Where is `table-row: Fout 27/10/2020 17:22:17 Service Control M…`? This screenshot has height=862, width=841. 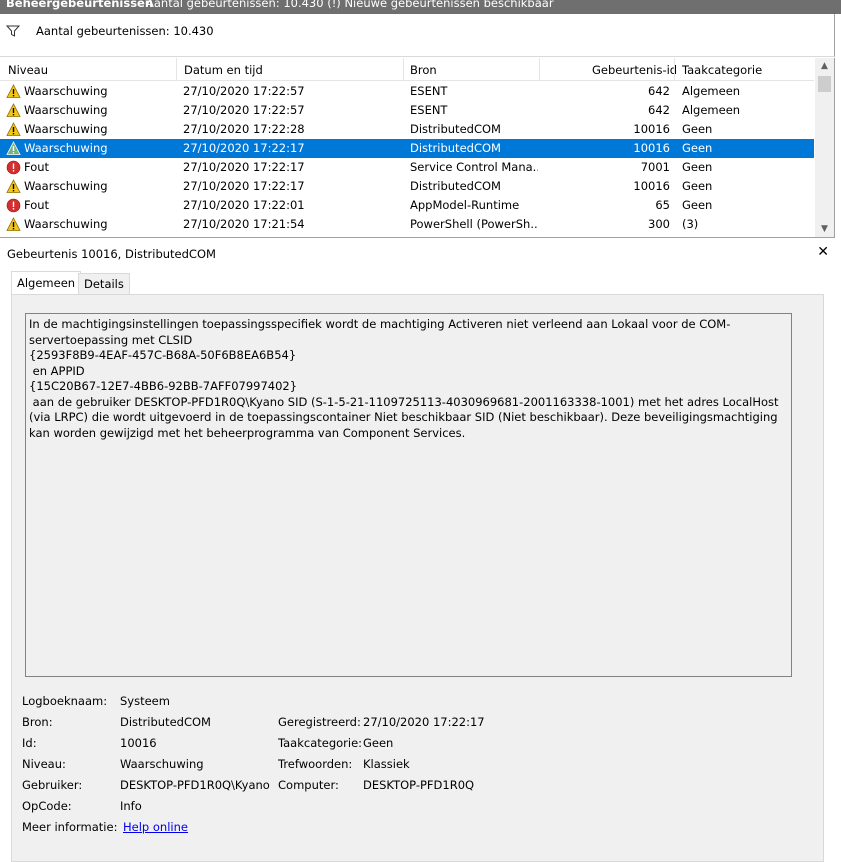 table-row: Fout 27/10/2020 17:22:17 Service Control M… is located at coordinates (407, 167).